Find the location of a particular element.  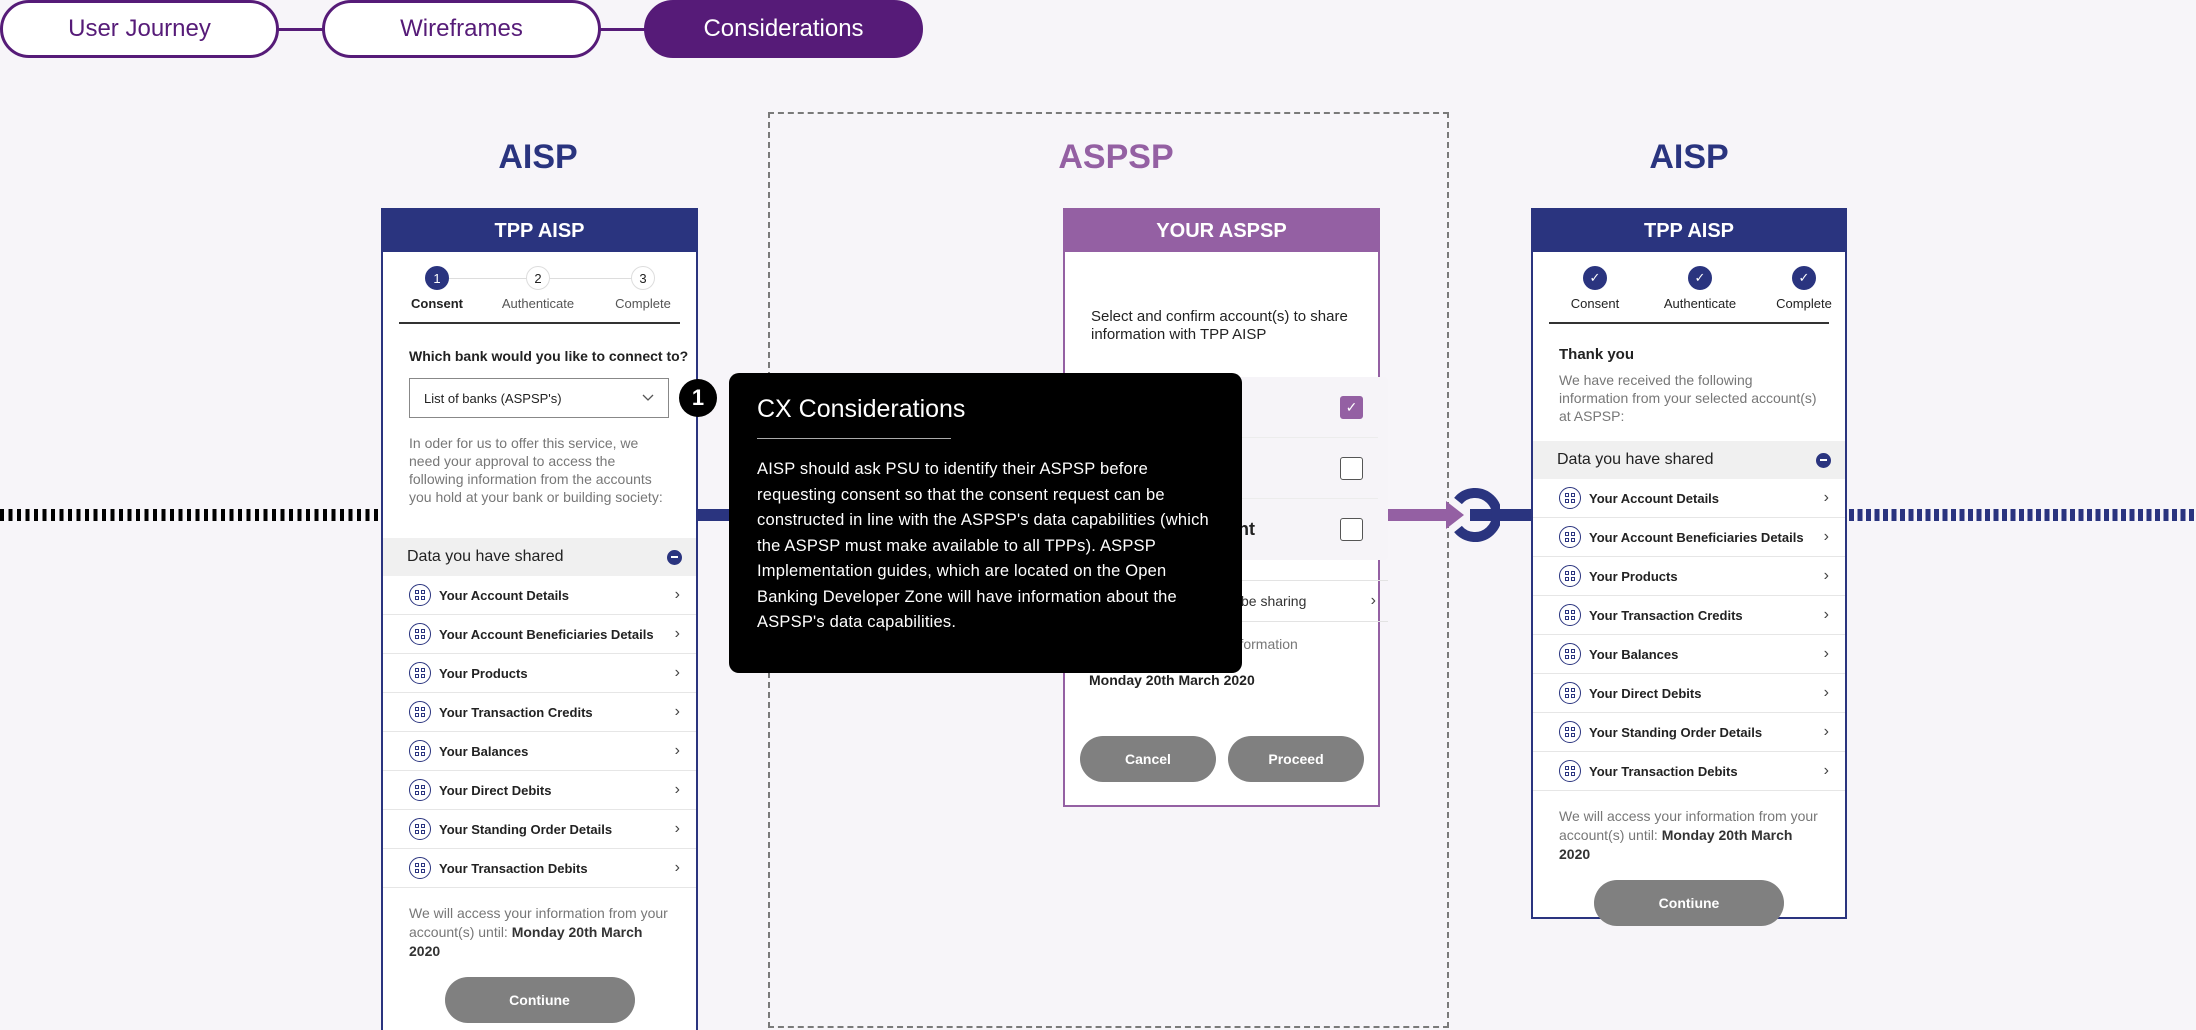

redirect-connector-icon is located at coordinates (1460, 515).